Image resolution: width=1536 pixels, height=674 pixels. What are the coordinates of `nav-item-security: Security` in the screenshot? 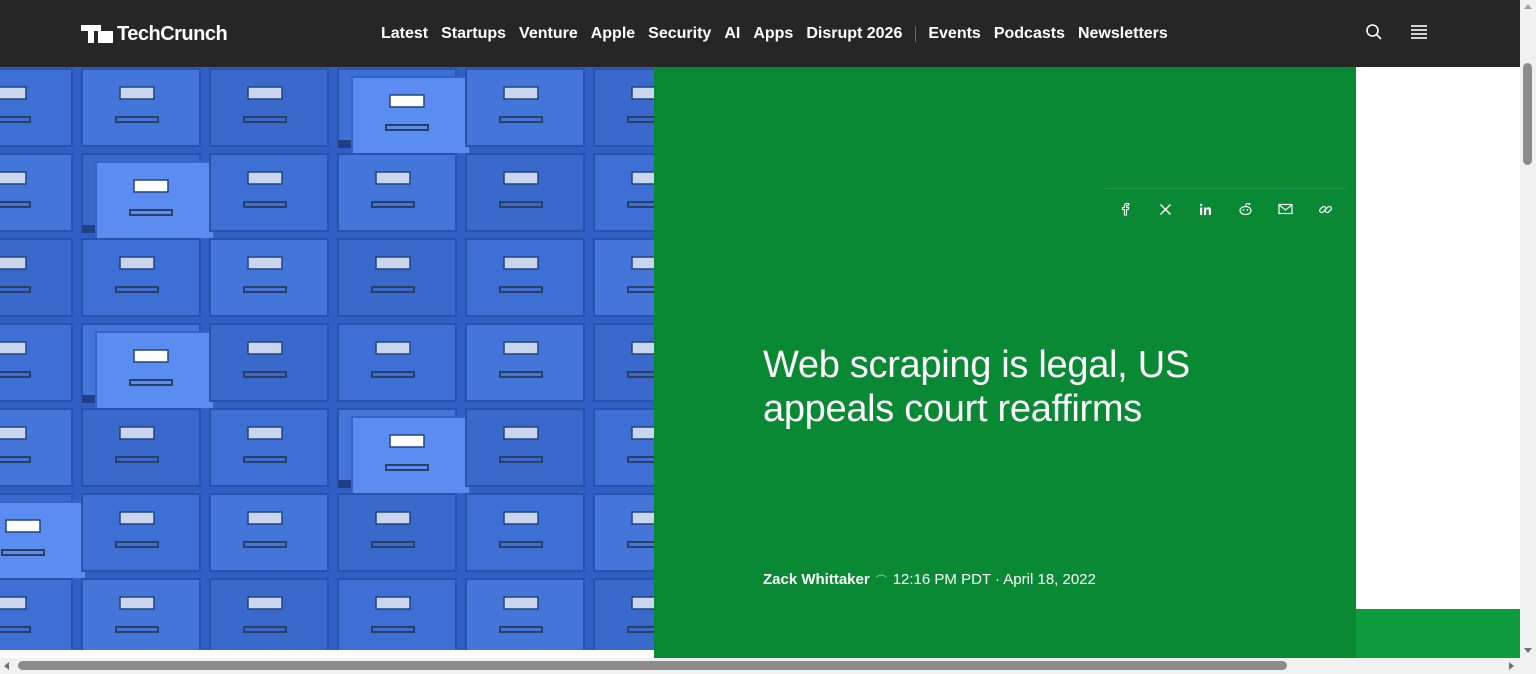 It's located at (679, 34).